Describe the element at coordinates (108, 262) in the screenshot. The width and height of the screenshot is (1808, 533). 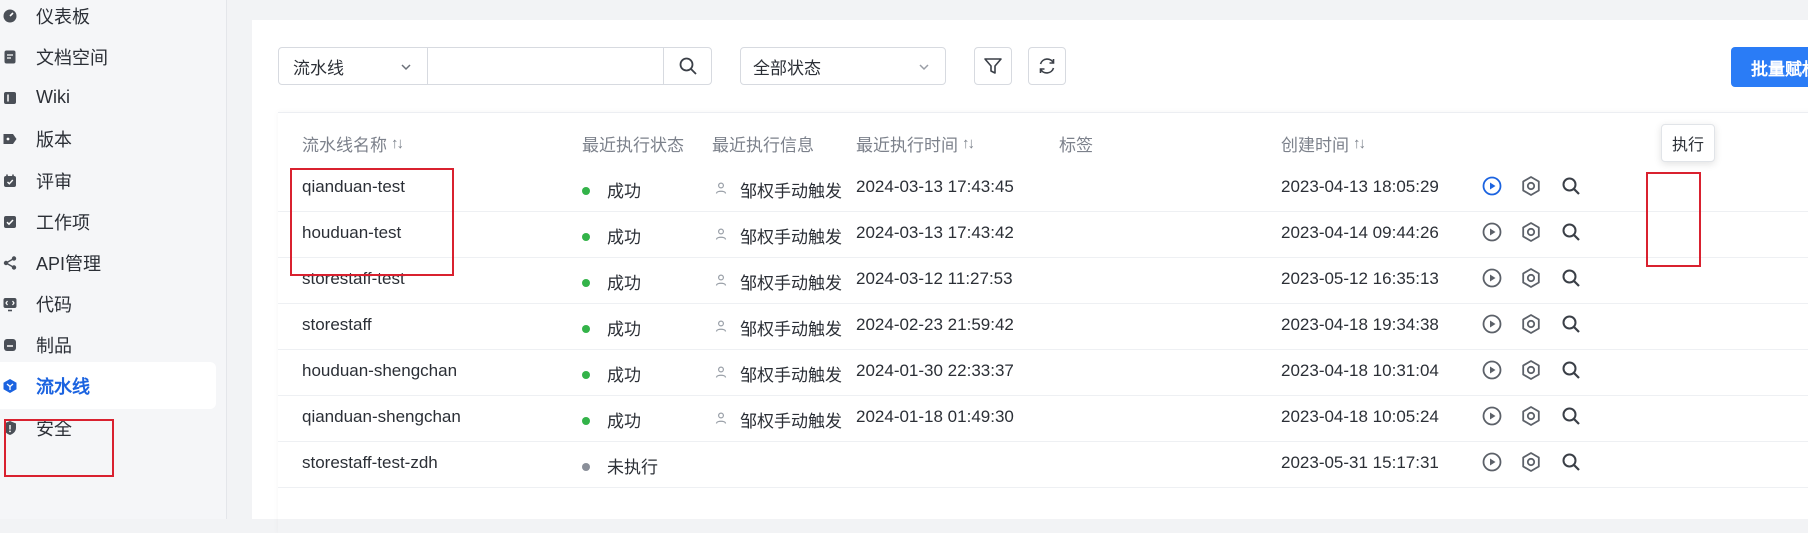
I see `sidebar-item-share: API管理` at that location.